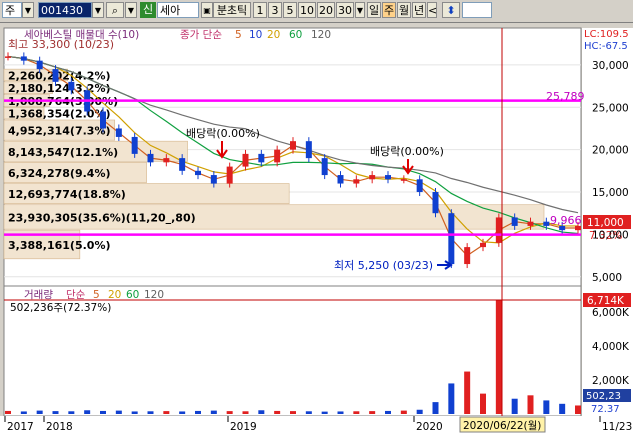  Describe the element at coordinates (404, 10) in the screenshot. I see `period-month: 월` at that location.